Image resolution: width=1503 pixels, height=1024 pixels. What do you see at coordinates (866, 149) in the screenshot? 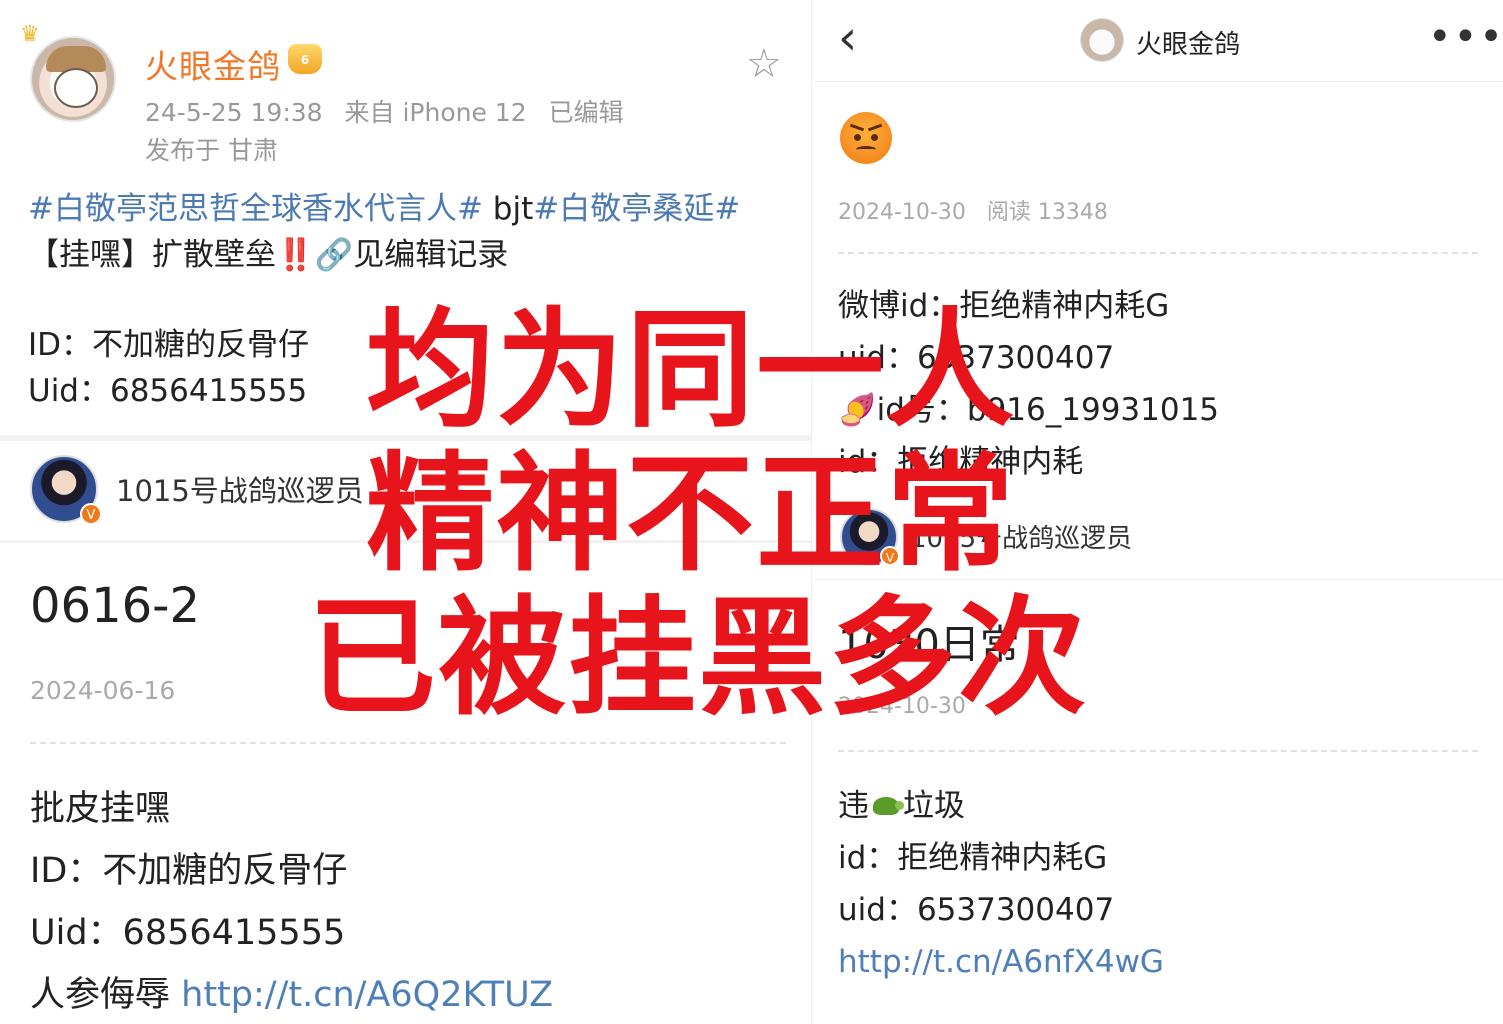
I see `angry-mouth` at bounding box center [866, 149].